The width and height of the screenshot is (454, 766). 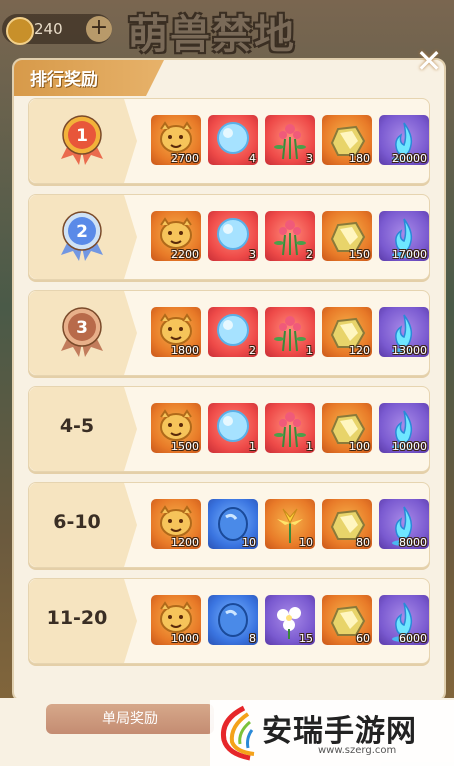 I want to click on item-count: 6000, so click(x=413, y=638).